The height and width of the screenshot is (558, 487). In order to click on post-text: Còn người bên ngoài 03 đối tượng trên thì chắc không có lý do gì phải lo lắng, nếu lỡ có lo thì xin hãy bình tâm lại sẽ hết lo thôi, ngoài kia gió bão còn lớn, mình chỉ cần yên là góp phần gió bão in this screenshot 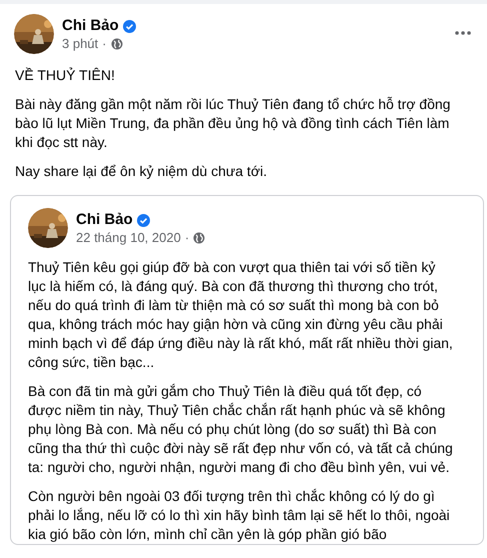, I will do `click(239, 515)`.